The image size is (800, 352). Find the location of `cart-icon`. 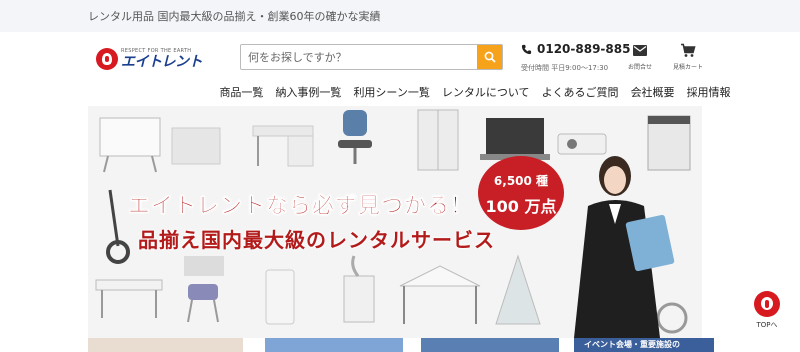

cart-icon is located at coordinates (688, 50).